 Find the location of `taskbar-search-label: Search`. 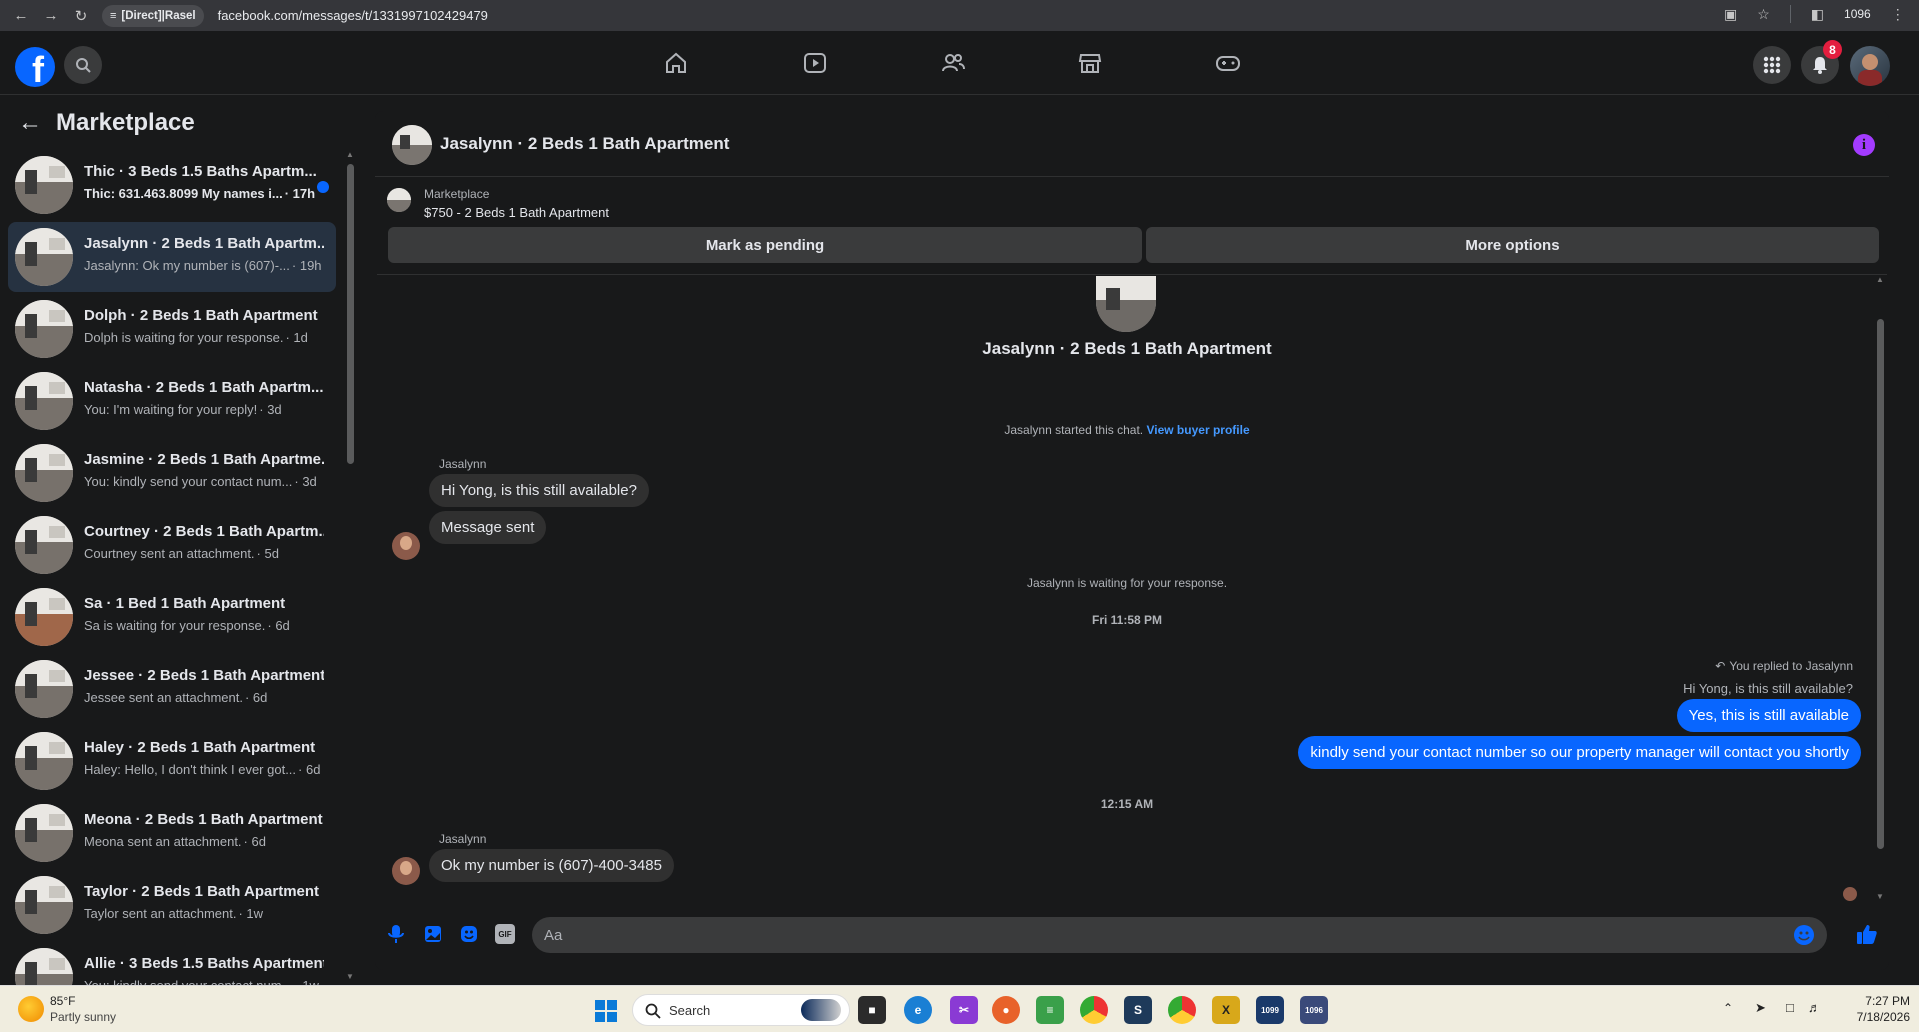

taskbar-search-label: Search is located at coordinates (690, 1010).